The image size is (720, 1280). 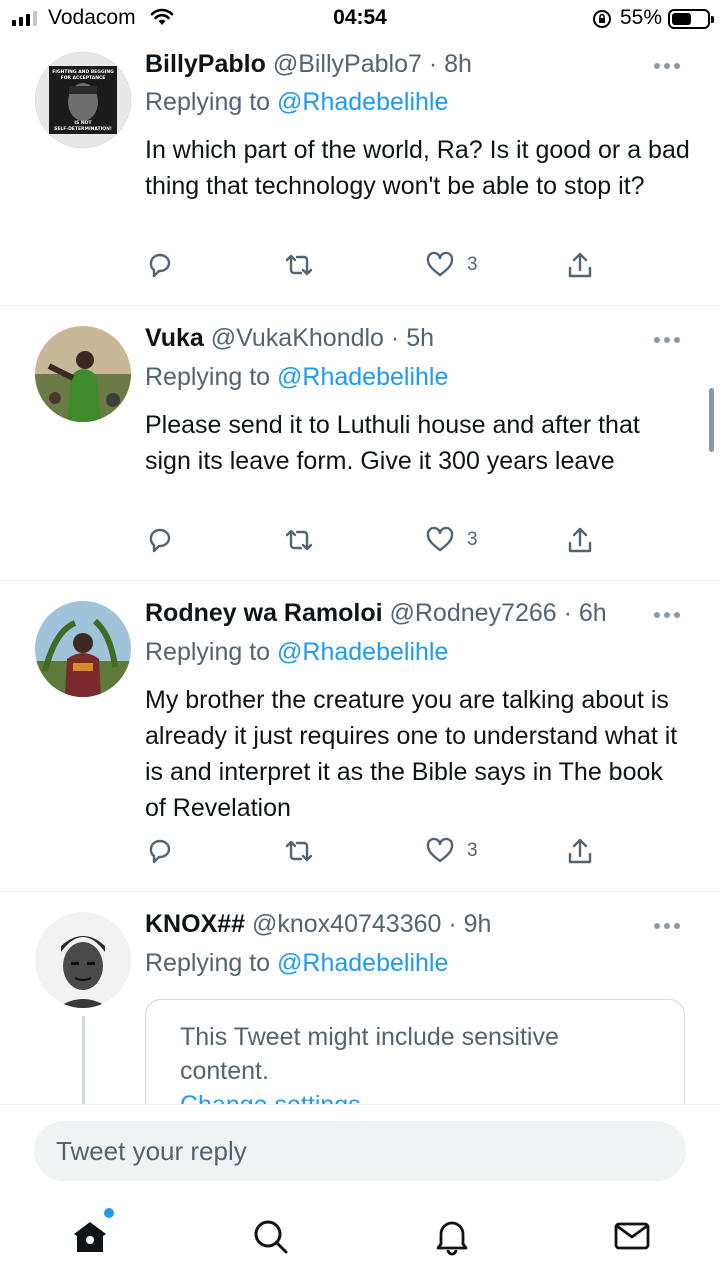 I want to click on orientation-lock-icon, so click(x=602, y=21).